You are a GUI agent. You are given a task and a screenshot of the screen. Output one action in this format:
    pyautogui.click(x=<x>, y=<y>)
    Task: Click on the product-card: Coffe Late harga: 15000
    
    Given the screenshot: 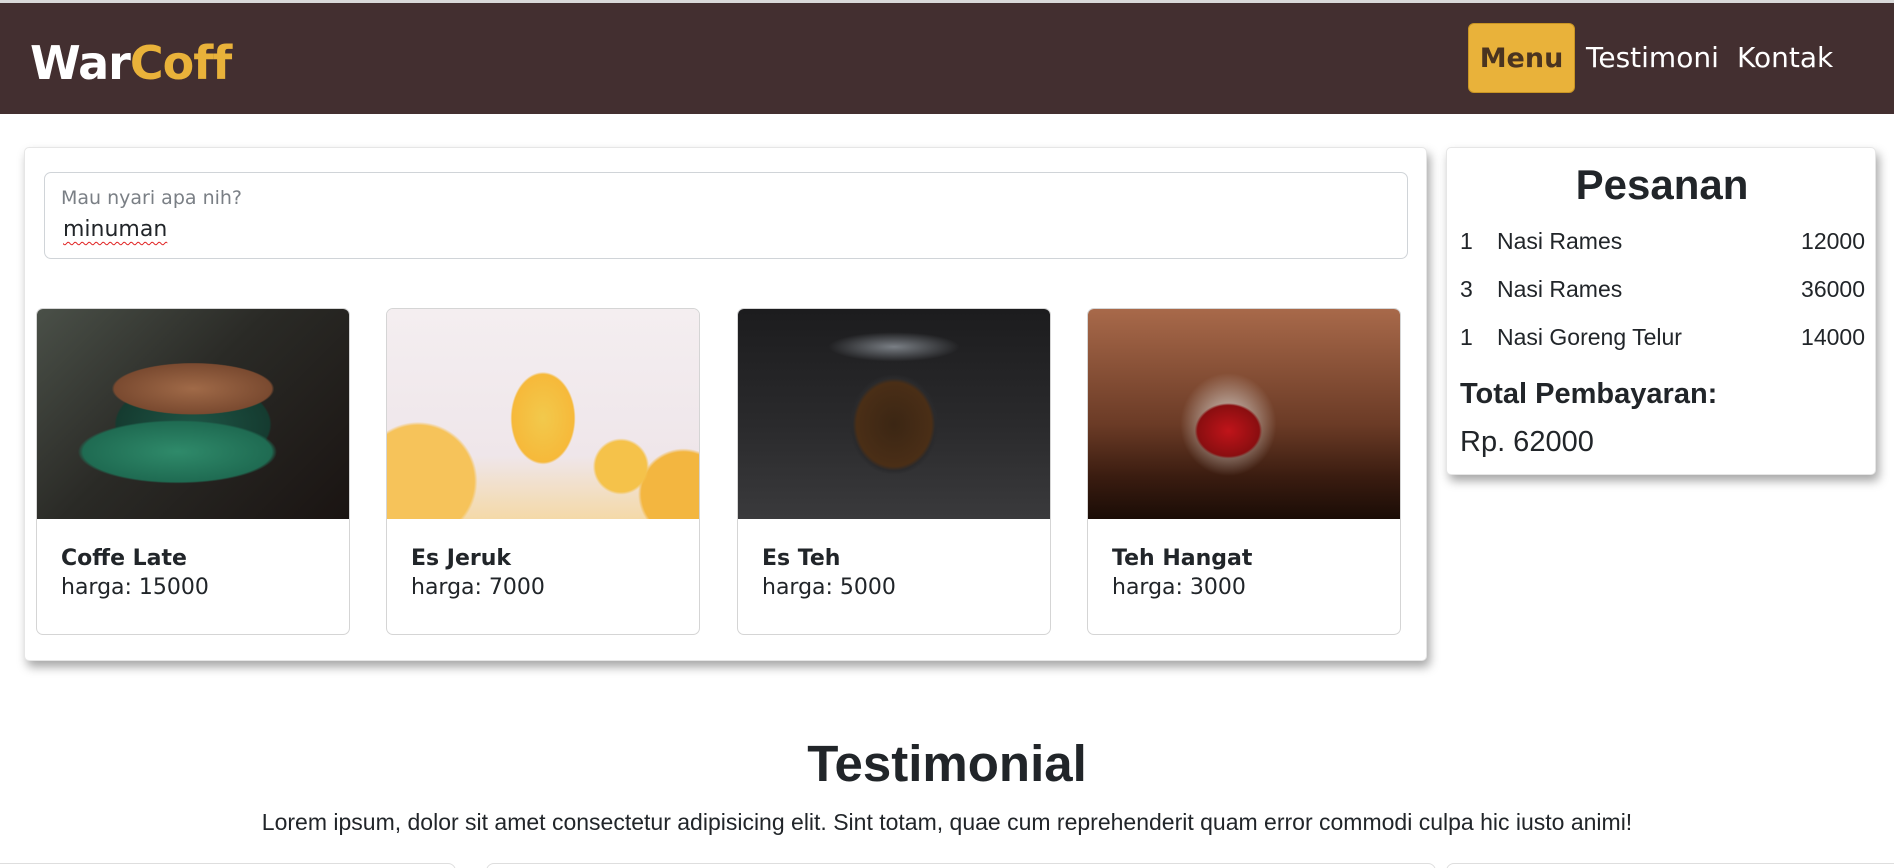 What is the action you would take?
    pyautogui.click(x=193, y=471)
    